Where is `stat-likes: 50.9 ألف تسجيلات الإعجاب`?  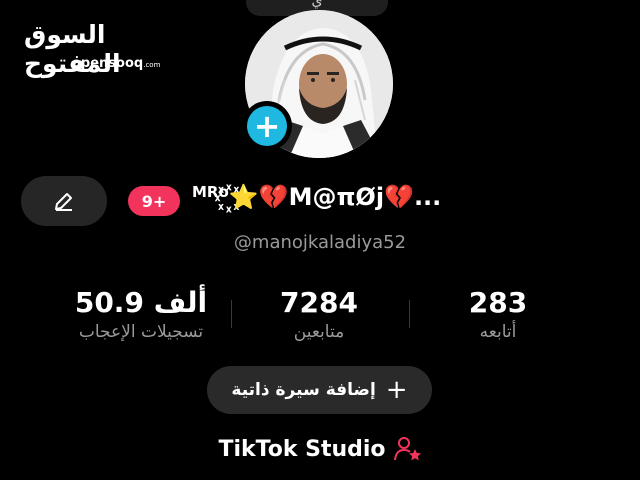
stat-likes: 50.9 ألف تسجيلات الإعجاب is located at coordinates (141, 314).